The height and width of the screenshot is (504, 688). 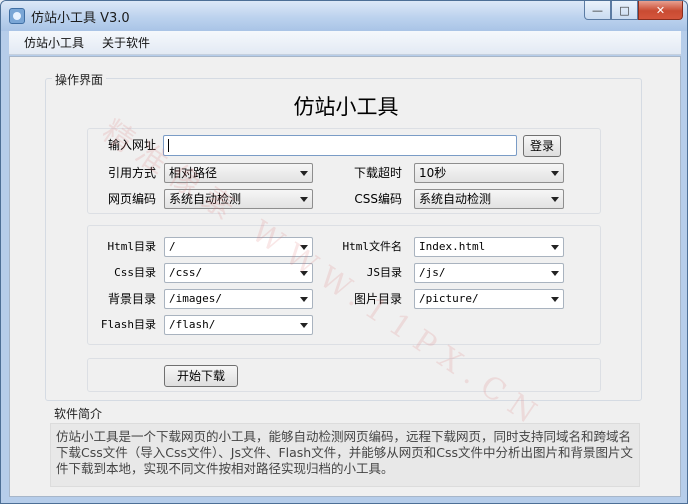 What do you see at coordinates (624, 10) in the screenshot?
I see `maximize-button: □` at bounding box center [624, 10].